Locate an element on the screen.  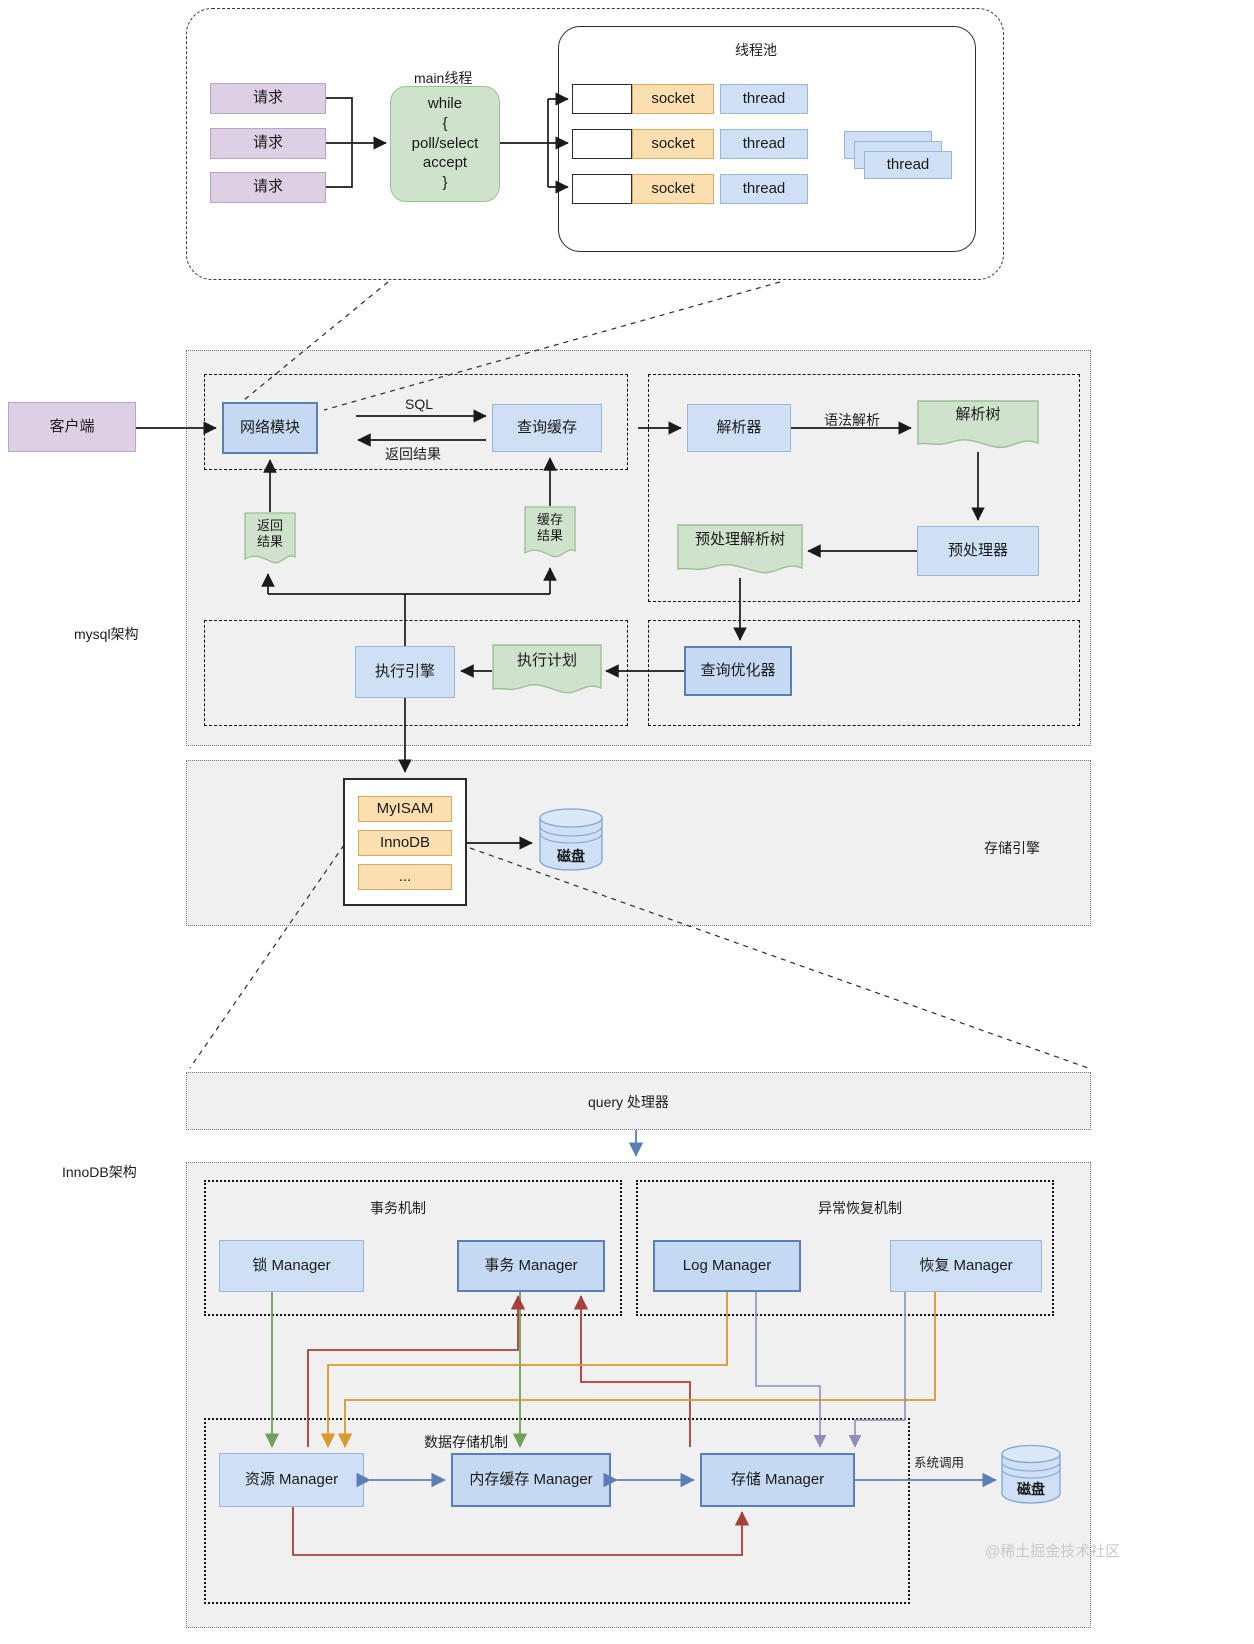
log-manager-box: Log Manager is located at coordinates (727, 1266).